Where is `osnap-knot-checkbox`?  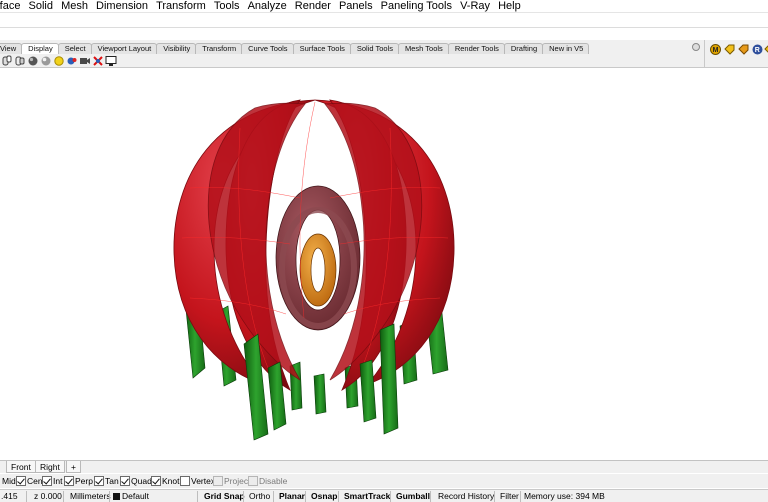
osnap-knot-checkbox is located at coordinates (156, 481).